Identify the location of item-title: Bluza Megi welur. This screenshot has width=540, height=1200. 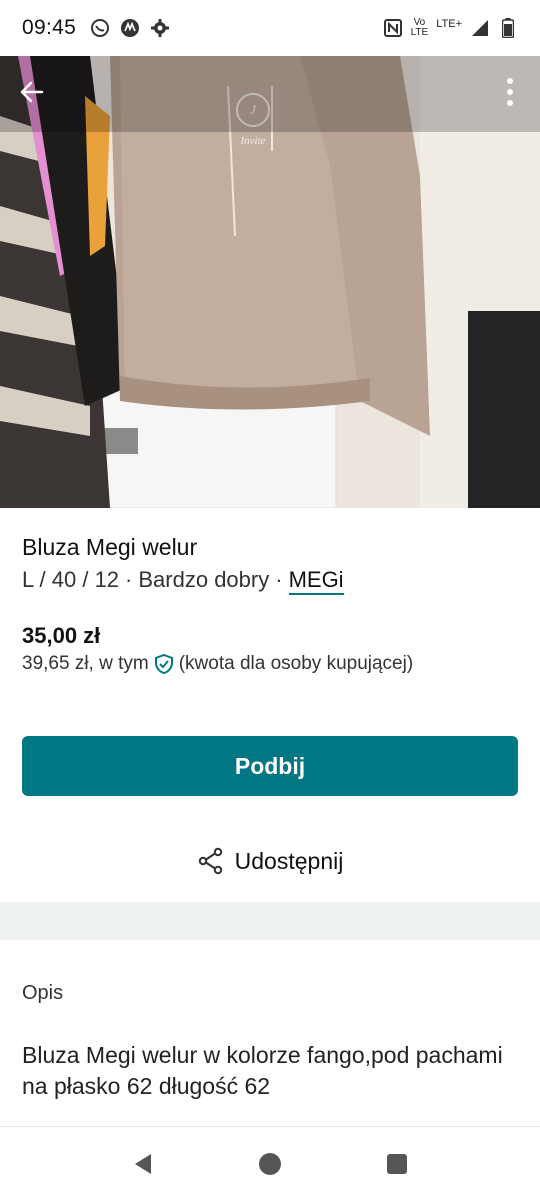
(110, 547).